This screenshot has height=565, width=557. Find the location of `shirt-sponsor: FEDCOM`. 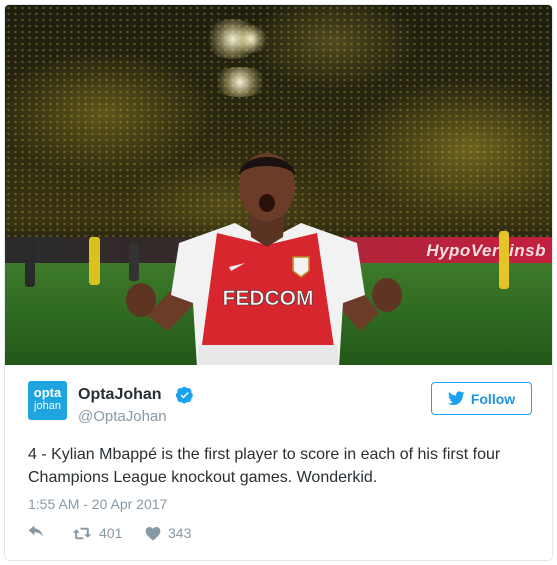

shirt-sponsor: FEDCOM is located at coordinates (268, 298).